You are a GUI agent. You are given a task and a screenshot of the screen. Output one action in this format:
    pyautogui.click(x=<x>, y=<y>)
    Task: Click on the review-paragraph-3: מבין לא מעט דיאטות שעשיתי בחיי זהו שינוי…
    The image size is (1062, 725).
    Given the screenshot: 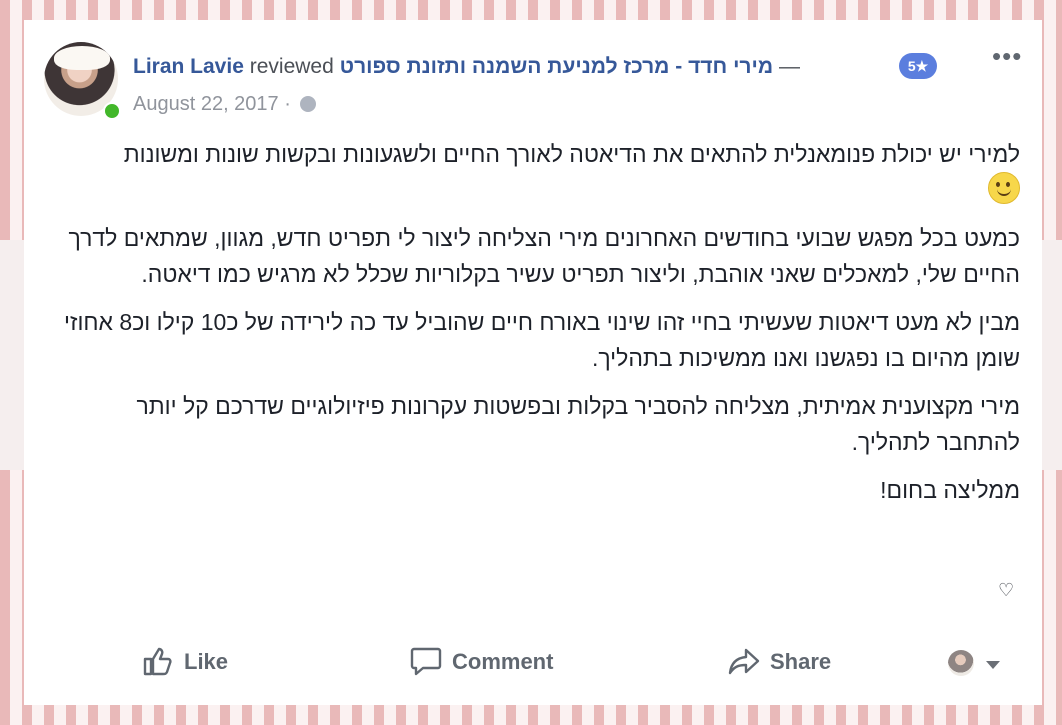 What is the action you would take?
    pyautogui.click(x=542, y=340)
    